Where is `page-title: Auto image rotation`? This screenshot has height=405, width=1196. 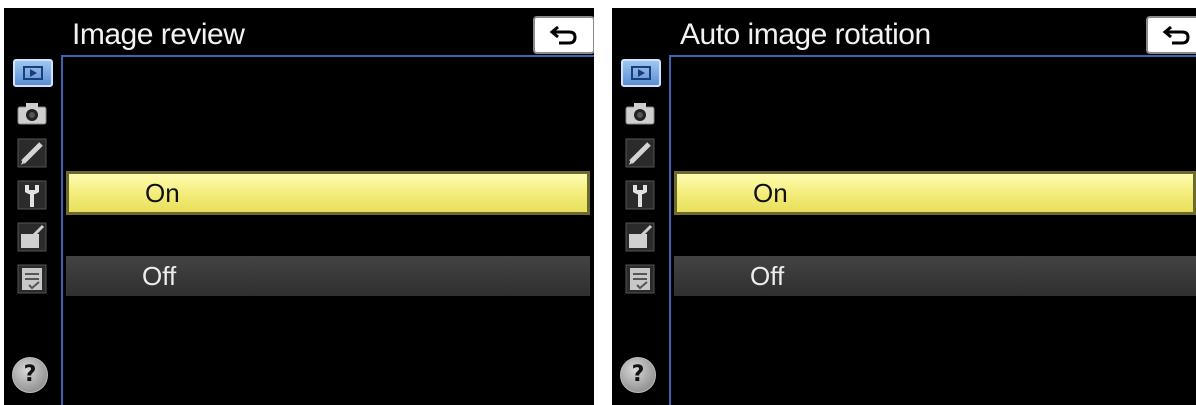
page-title: Auto image rotation is located at coordinates (805, 34).